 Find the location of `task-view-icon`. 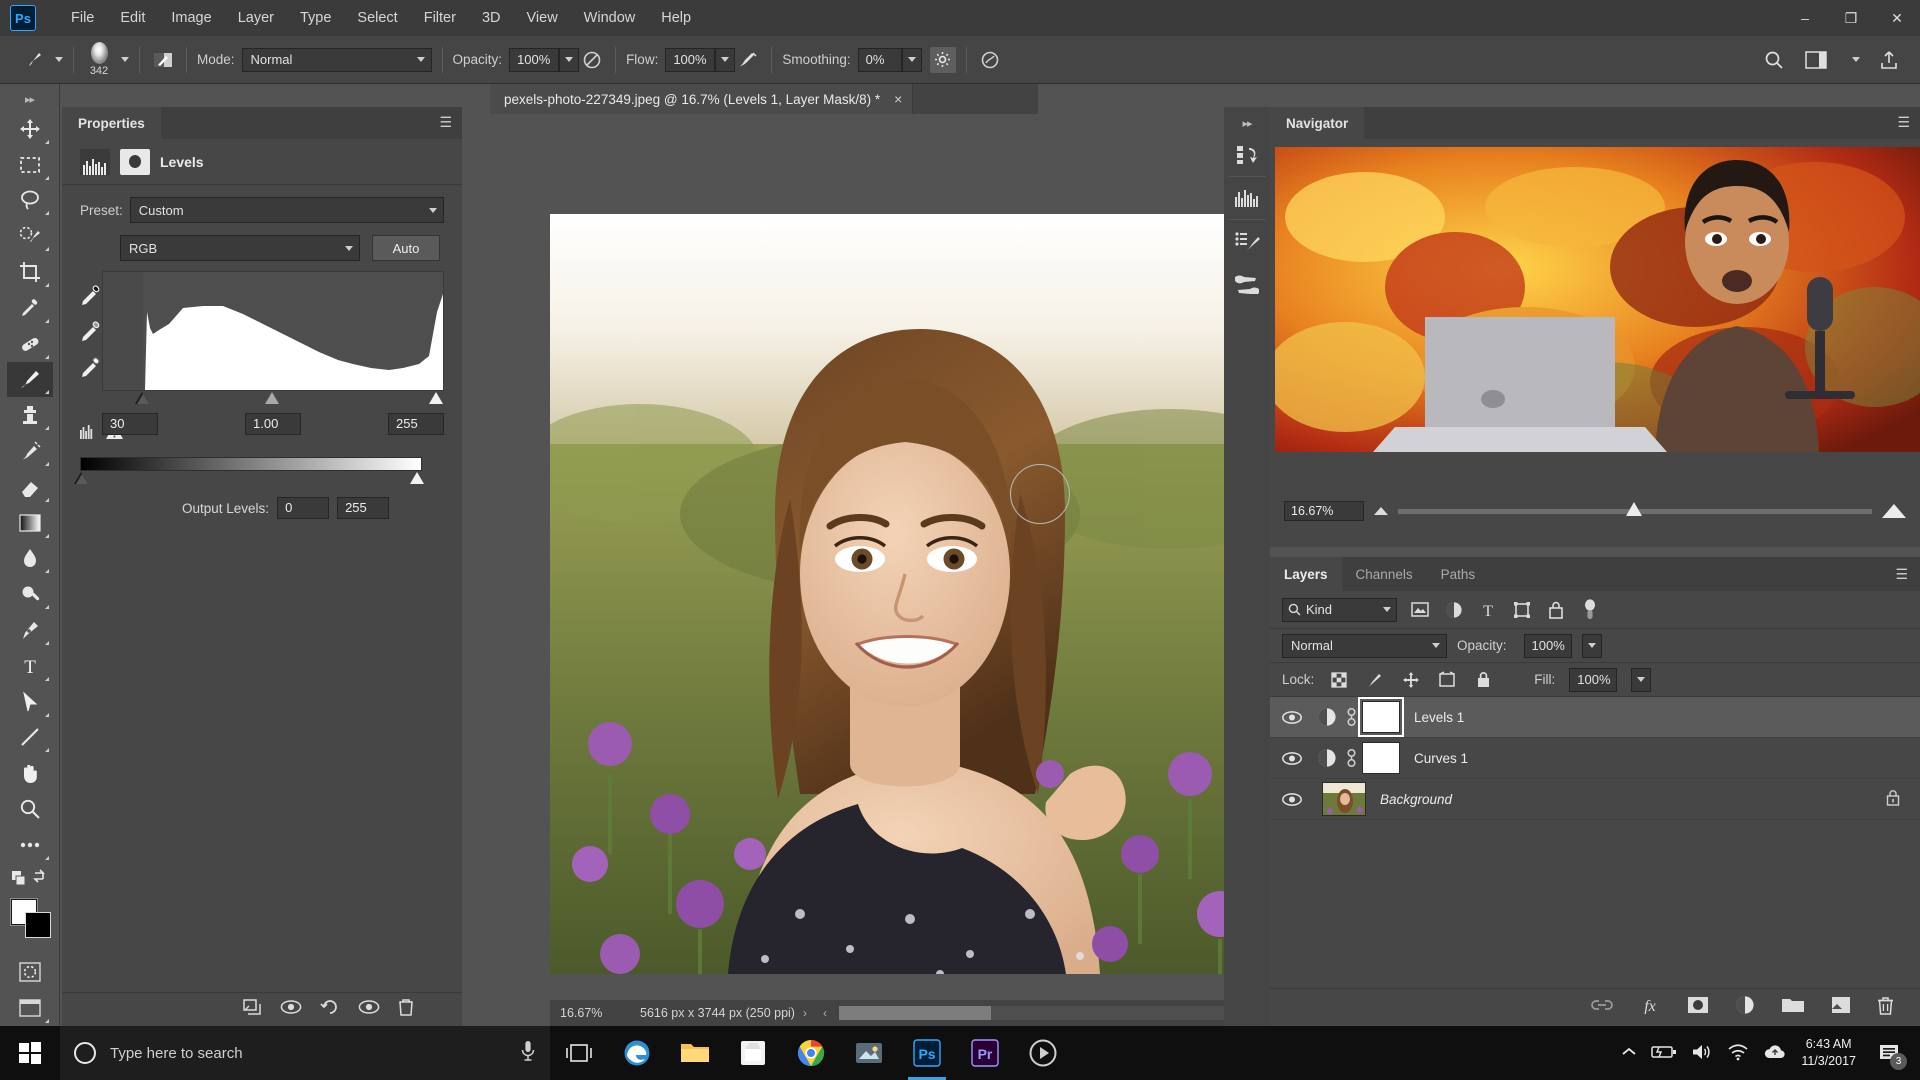

task-view-icon is located at coordinates (579, 1053).